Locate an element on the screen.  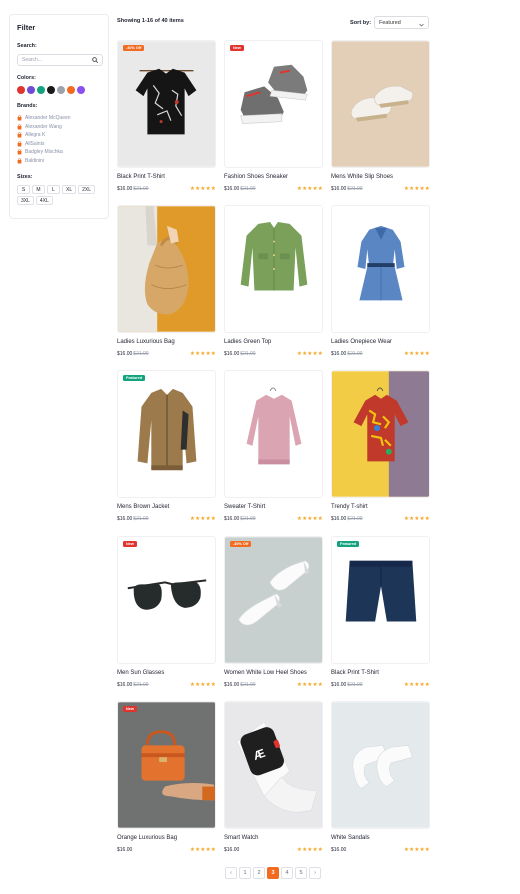
color-swatches is located at coordinates (59, 90).